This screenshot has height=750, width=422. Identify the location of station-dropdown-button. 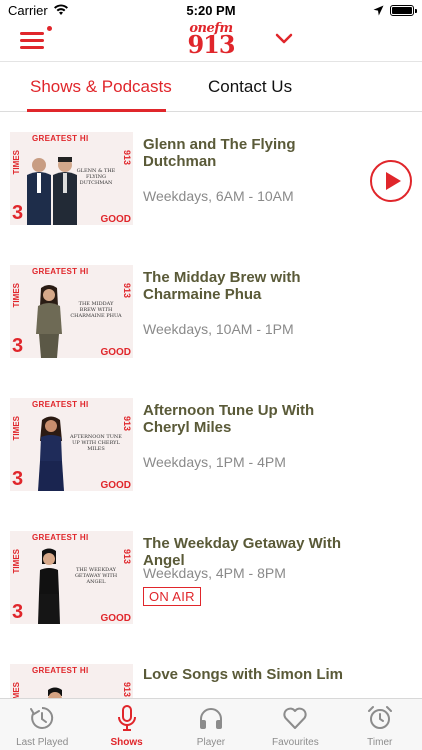
(284, 39).